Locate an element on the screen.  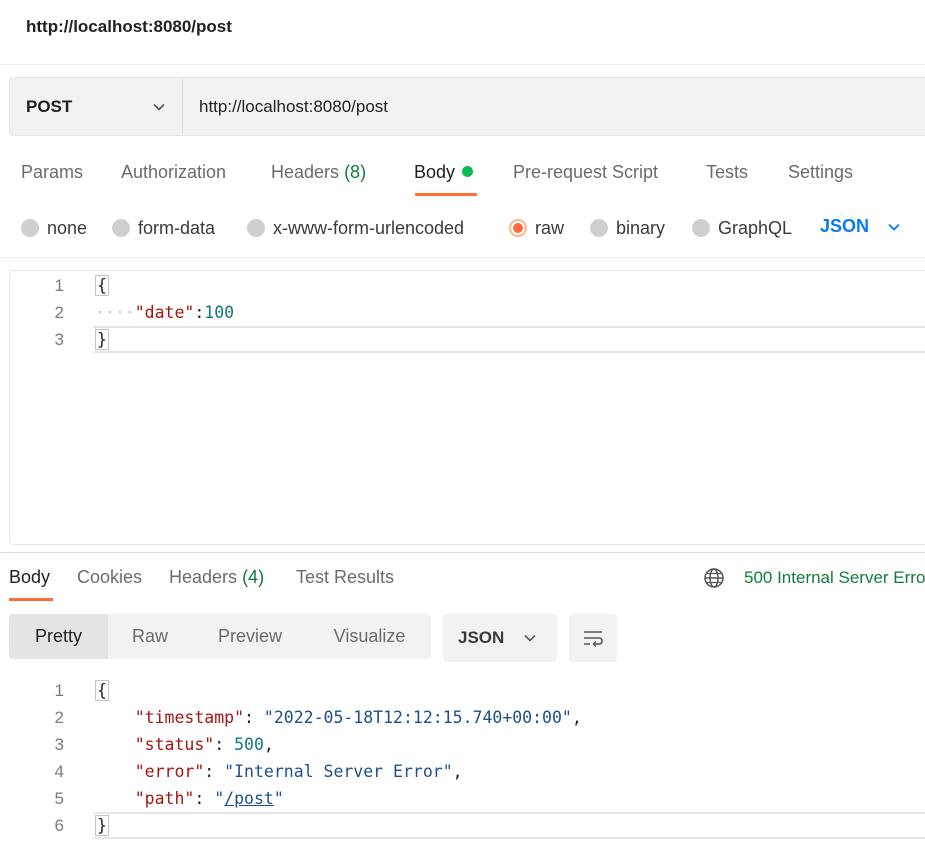
json-colon: : is located at coordinates (199, 312).